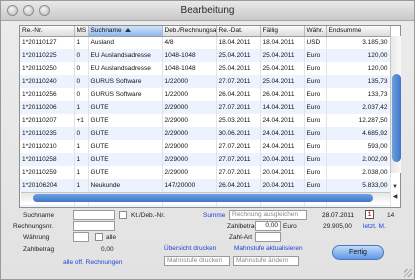 Image resolution: width=415 pixels, height=280 pixels. I want to click on alle-checkbox, so click(99, 237).